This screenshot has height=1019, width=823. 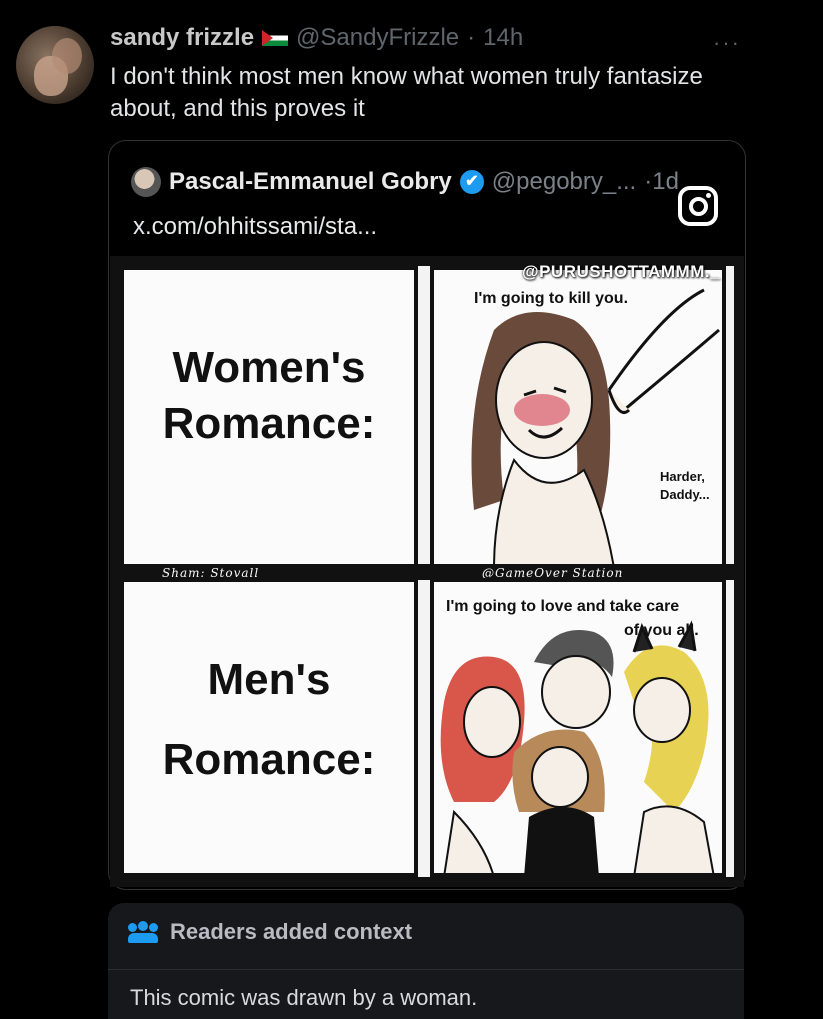 What do you see at coordinates (471, 182) in the screenshot?
I see `verified-icon: ✔` at bounding box center [471, 182].